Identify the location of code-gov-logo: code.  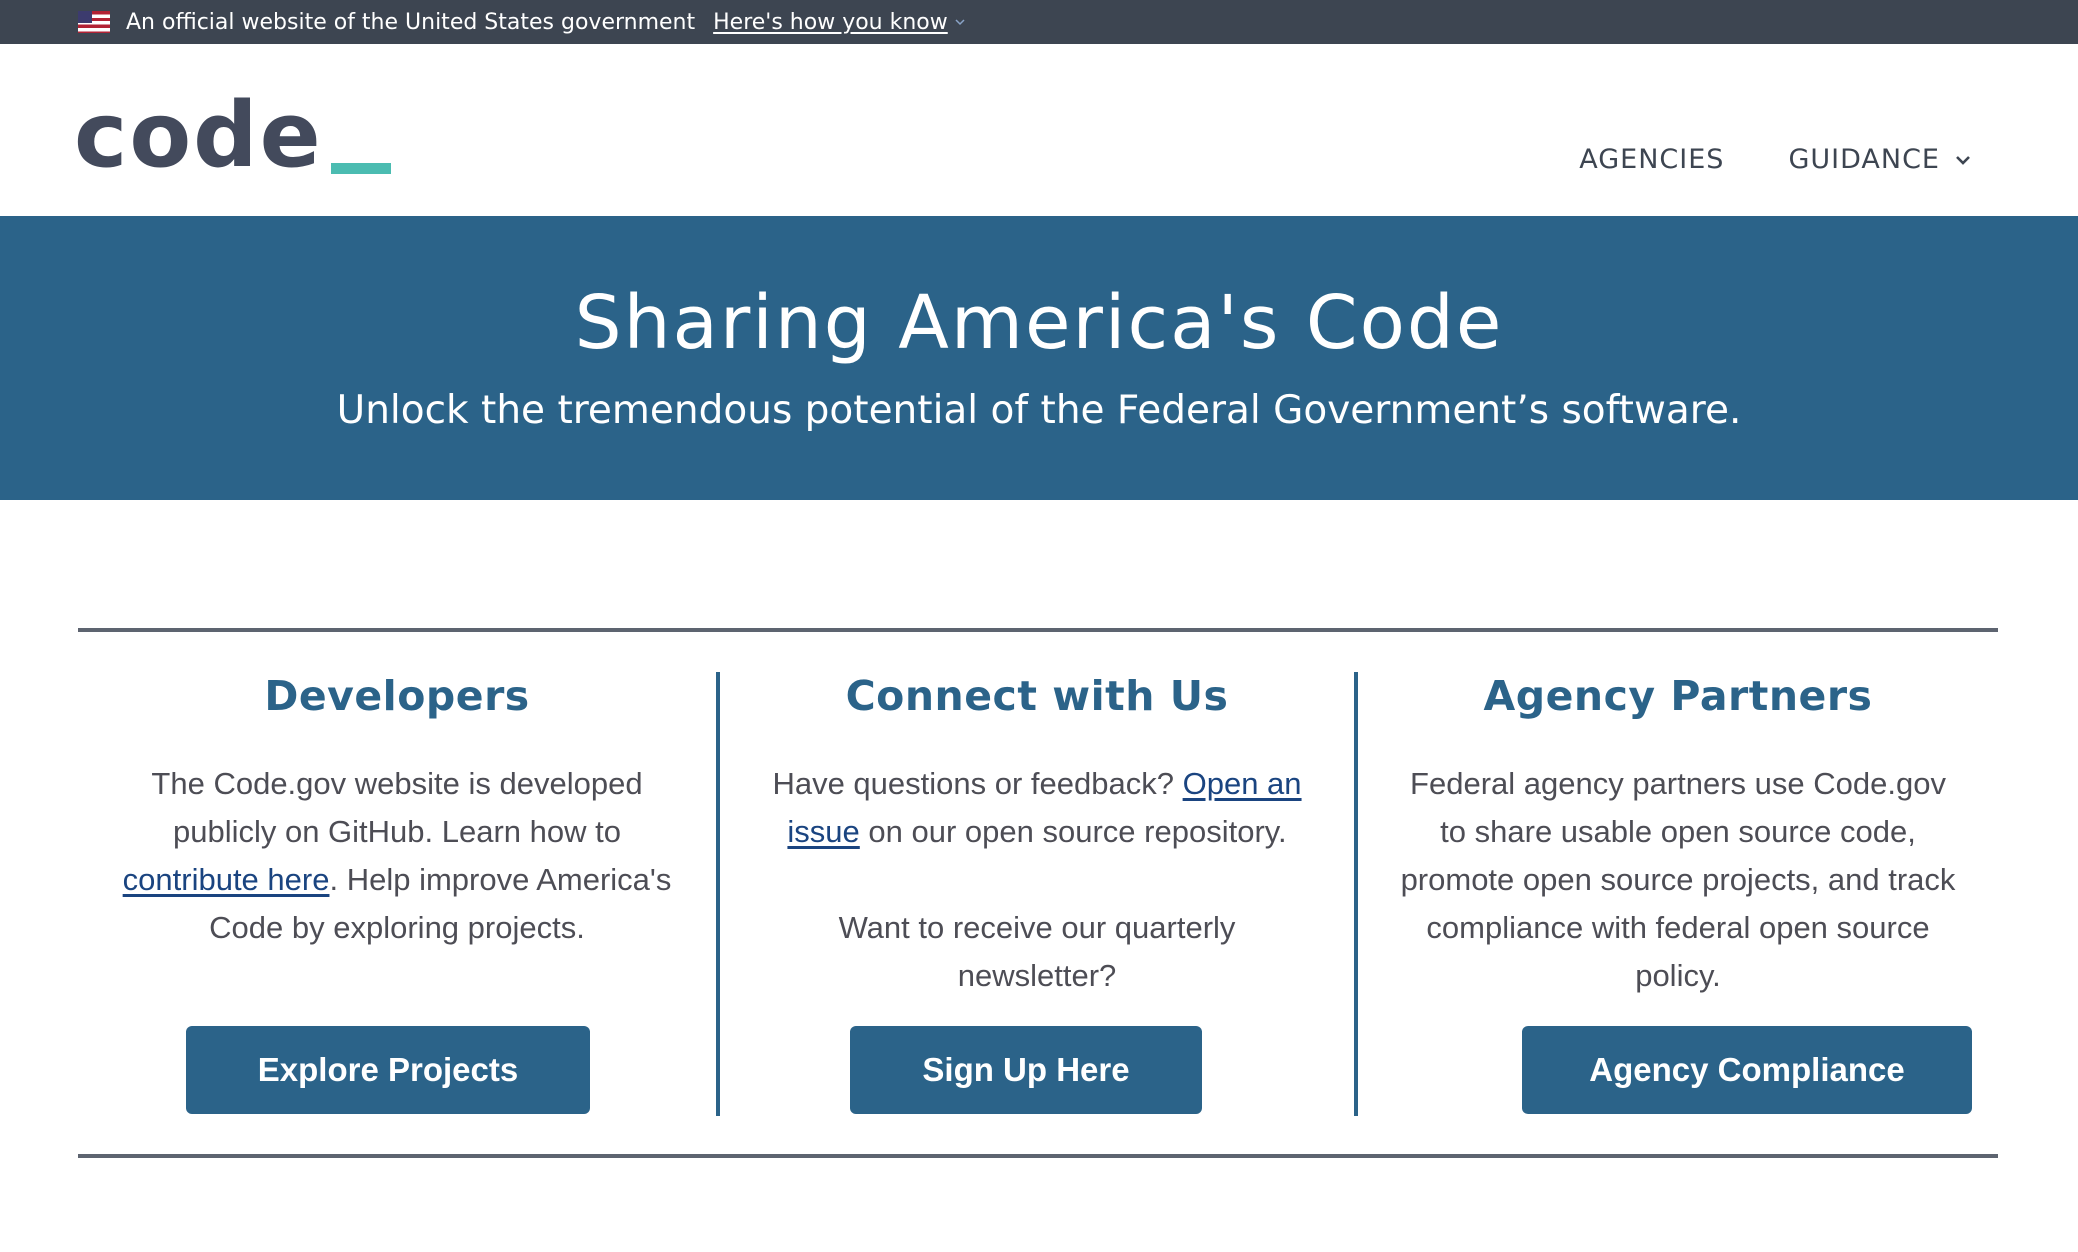
(232, 135).